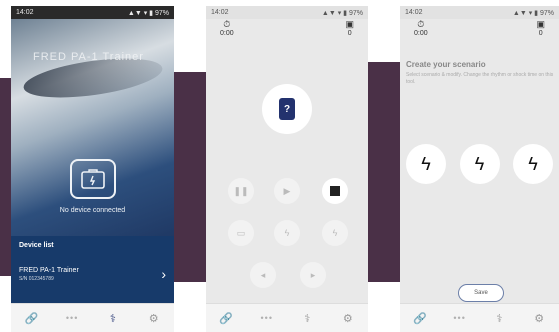 Image resolution: width=559 pixels, height=332 pixels. What do you see at coordinates (92, 210) in the screenshot?
I see `no-device-label: No device connected` at bounding box center [92, 210].